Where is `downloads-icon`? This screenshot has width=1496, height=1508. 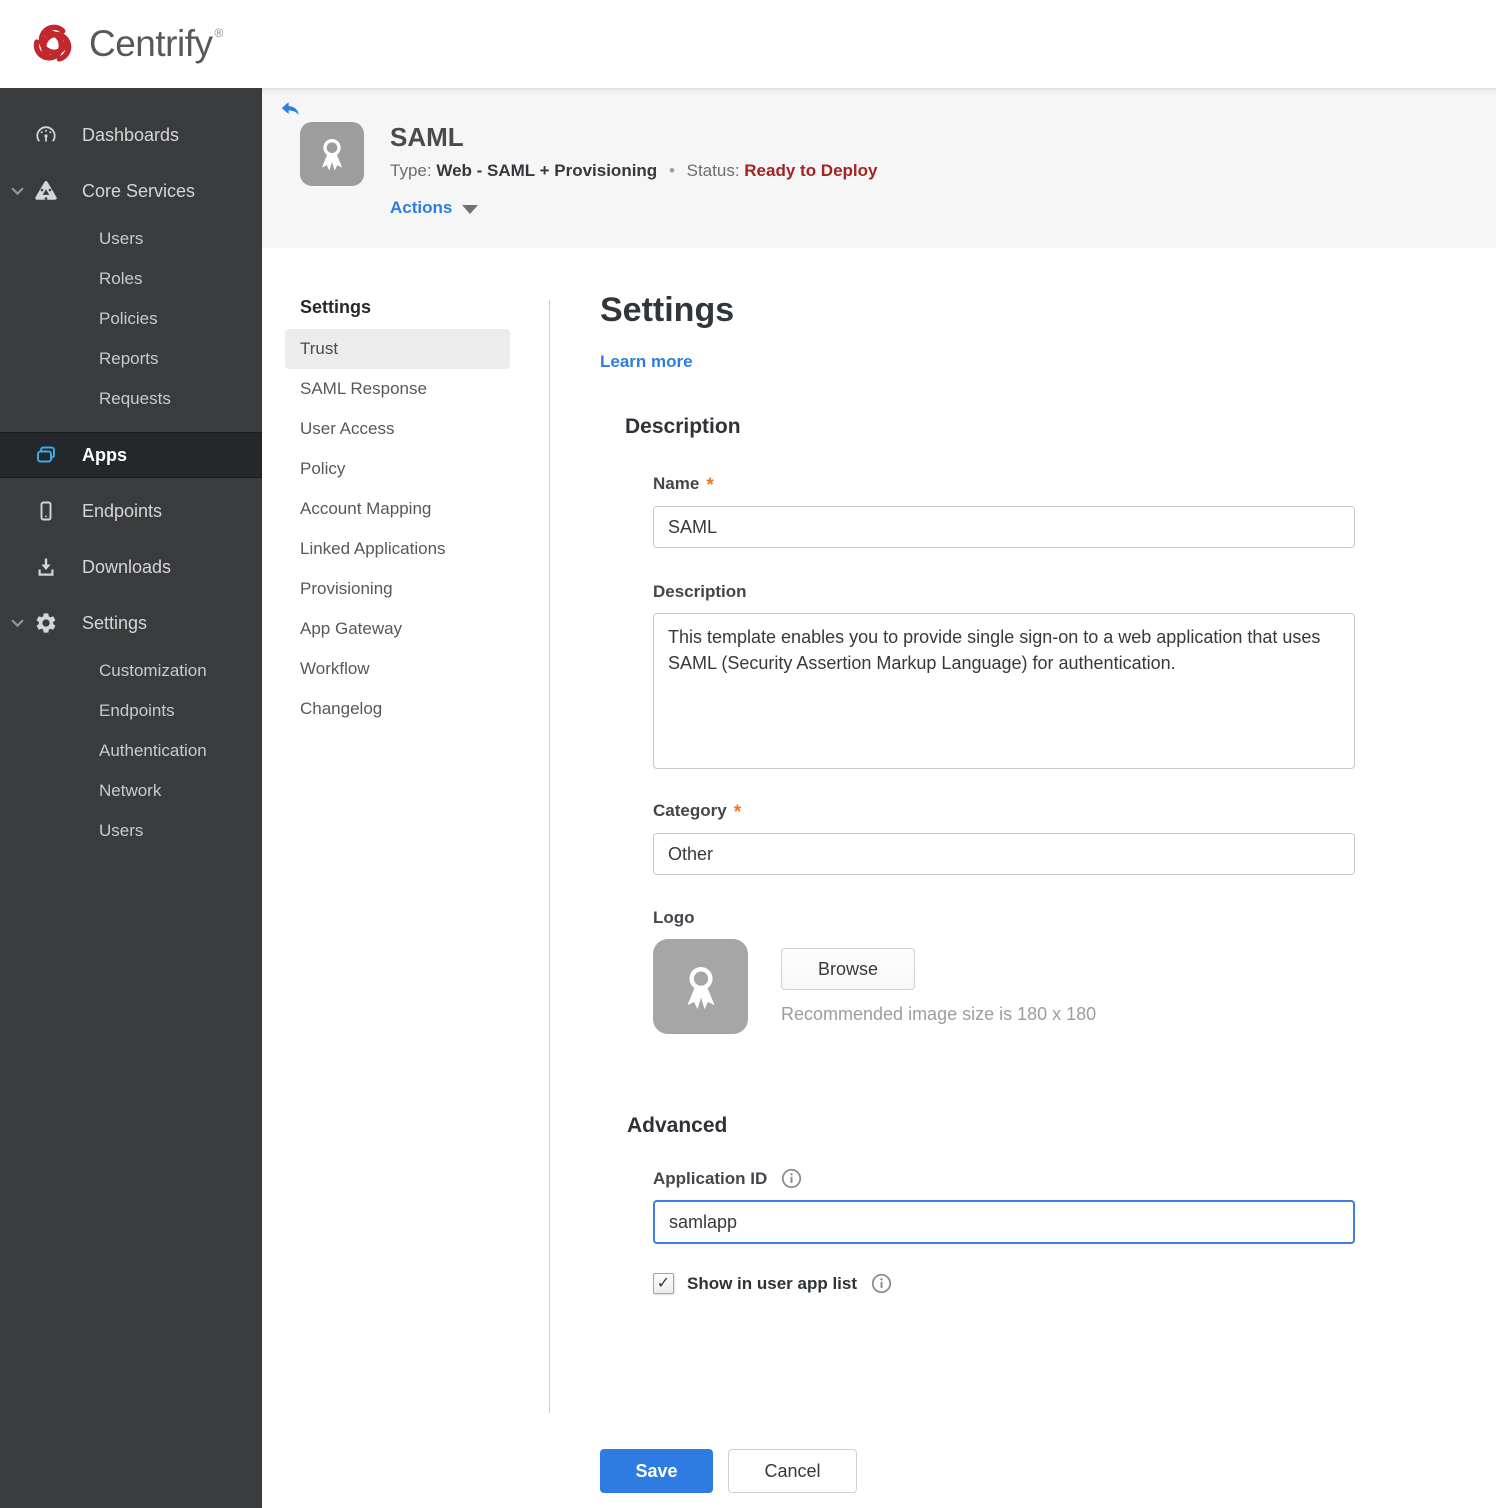
downloads-icon is located at coordinates (46, 567).